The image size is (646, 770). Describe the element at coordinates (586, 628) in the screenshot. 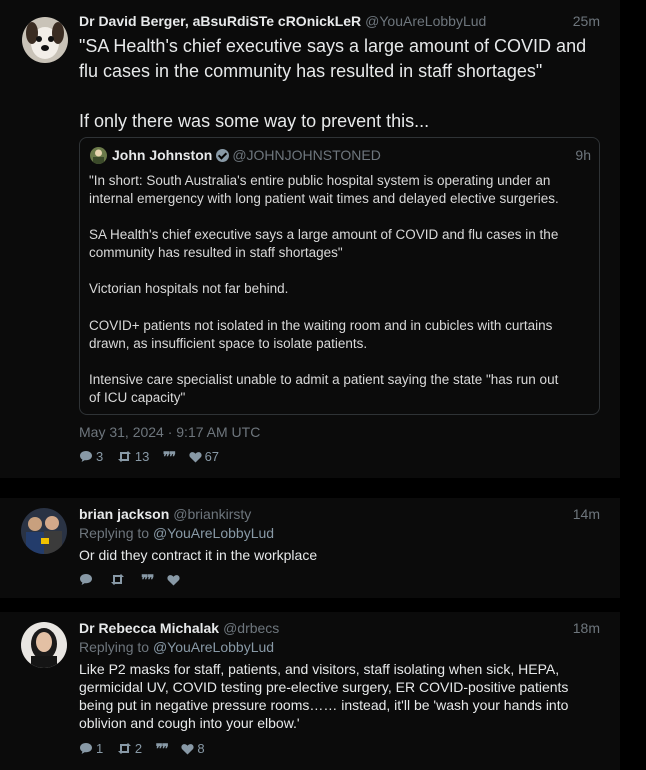

I see `tweet-time: 18m` at that location.